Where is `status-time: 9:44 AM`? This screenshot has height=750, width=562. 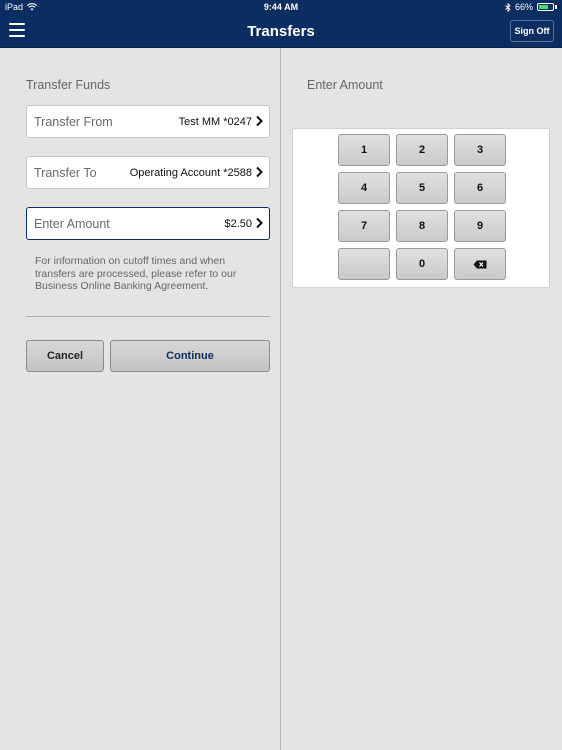
status-time: 9:44 AM is located at coordinates (281, 7).